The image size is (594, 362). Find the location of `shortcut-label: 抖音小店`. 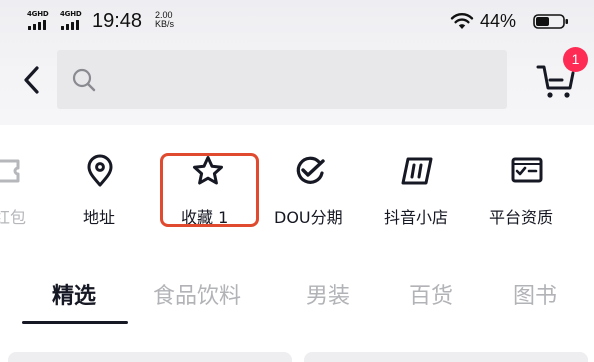

shortcut-label: 抖音小店 is located at coordinates (416, 217).